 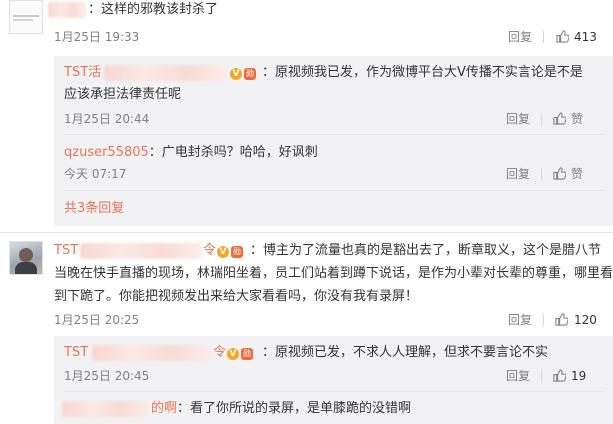 What do you see at coordinates (579, 376) in the screenshot?
I see `like-count: 19` at bounding box center [579, 376].